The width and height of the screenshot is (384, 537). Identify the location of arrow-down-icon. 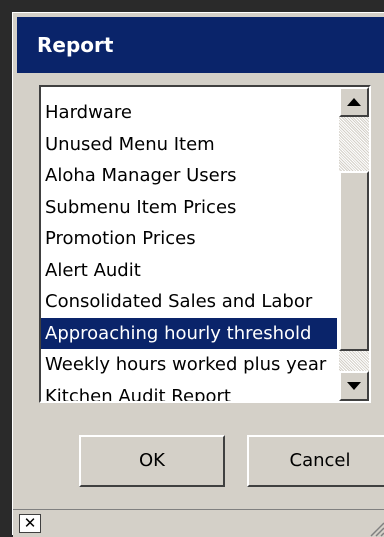
(354, 386).